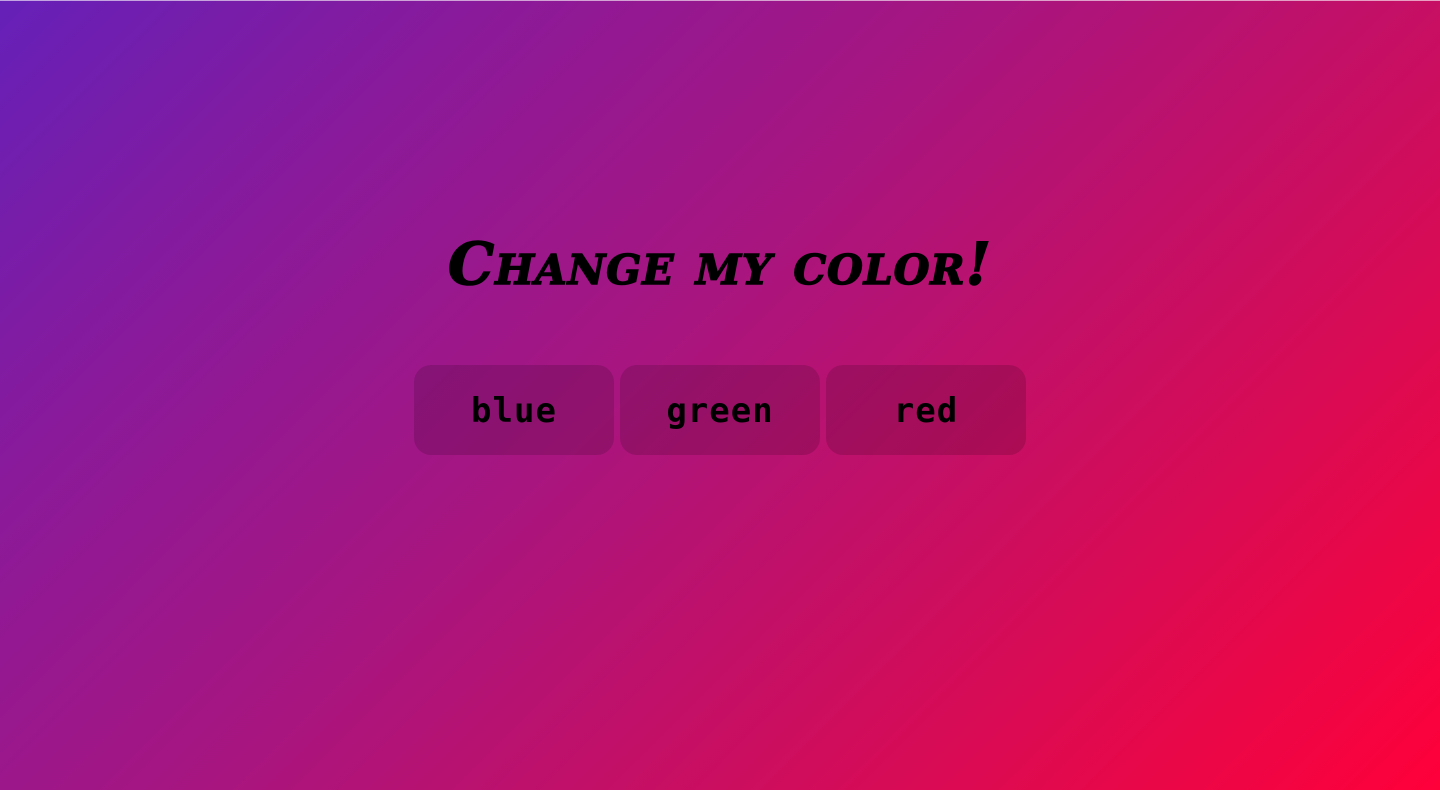 This screenshot has width=1440, height=790. What do you see at coordinates (719, 264) in the screenshot?
I see `page-title: Change my color!` at bounding box center [719, 264].